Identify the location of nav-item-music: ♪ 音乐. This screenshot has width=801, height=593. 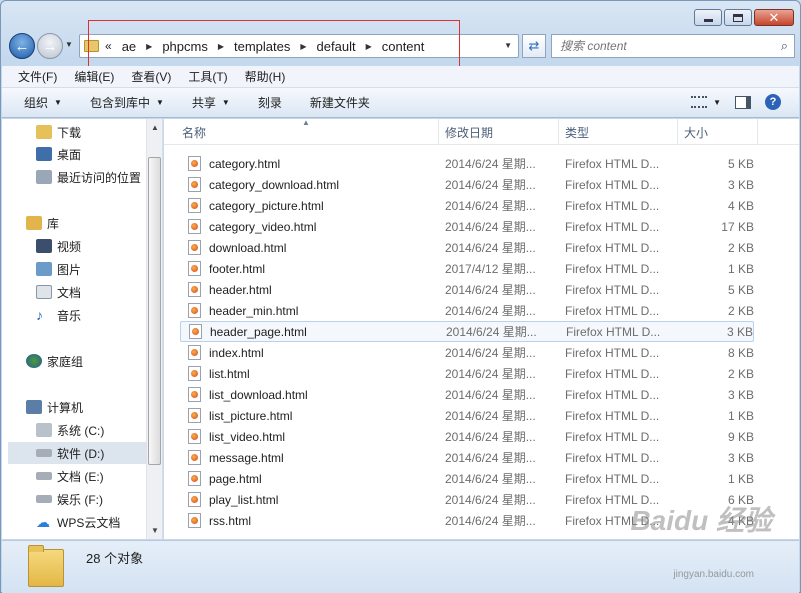
(58, 315).